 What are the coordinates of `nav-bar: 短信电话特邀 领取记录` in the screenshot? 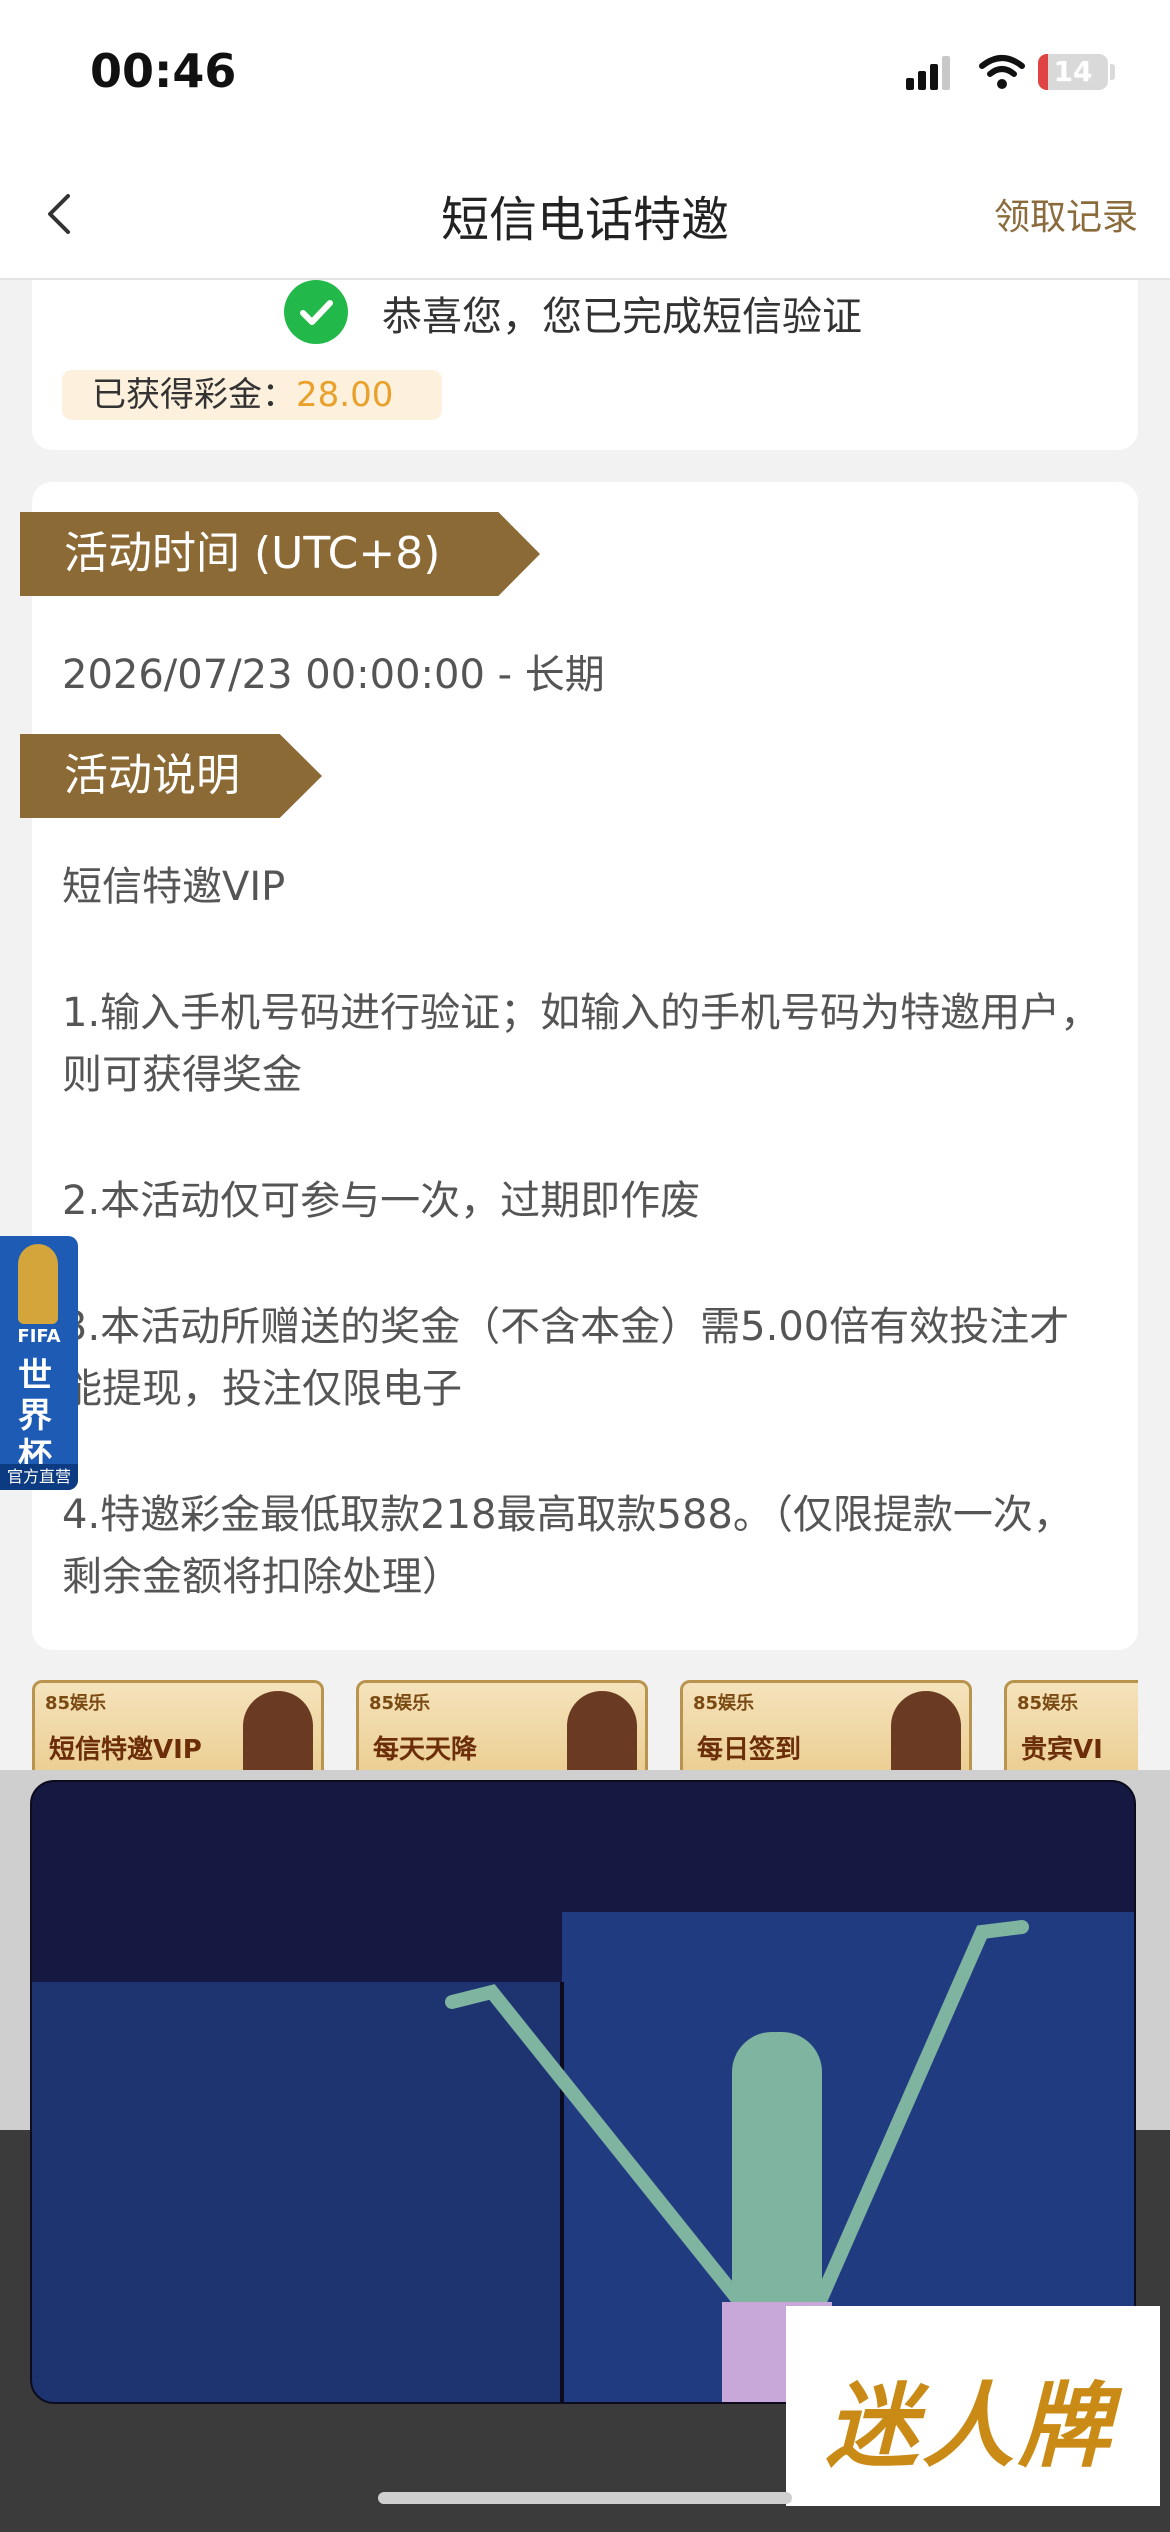 It's located at (585, 215).